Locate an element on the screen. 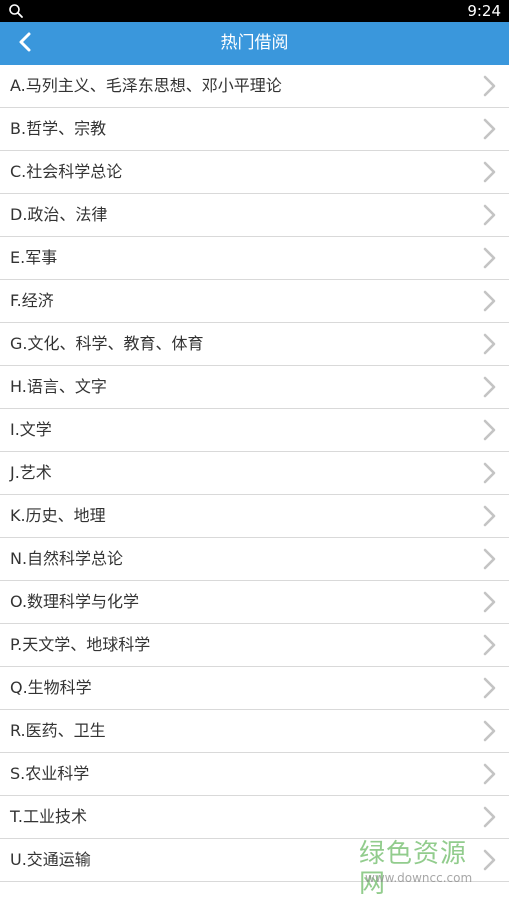  list-item-label: K.历史、地理 is located at coordinates (58, 515).